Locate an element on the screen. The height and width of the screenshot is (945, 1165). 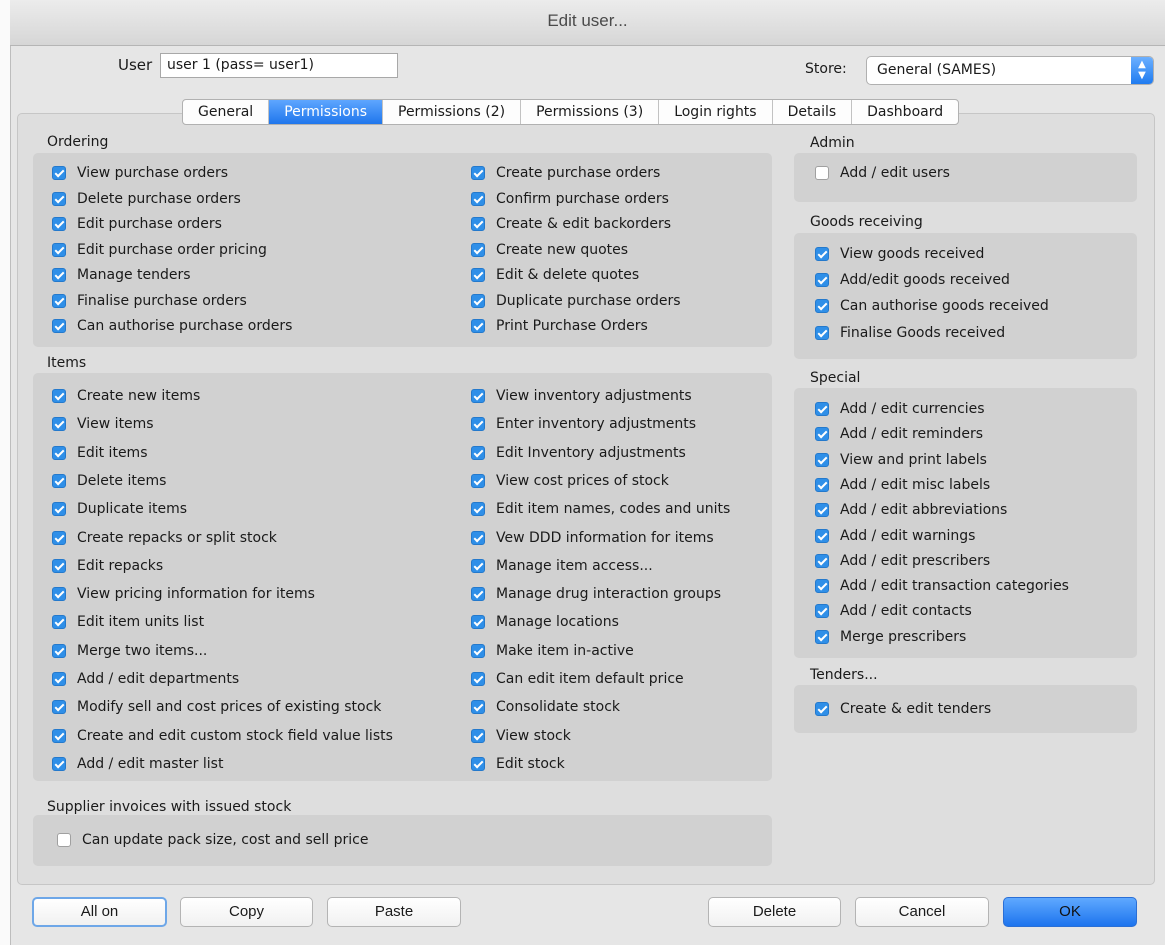
ordering-permission-checkbox: View purchase orders is located at coordinates (140, 173).